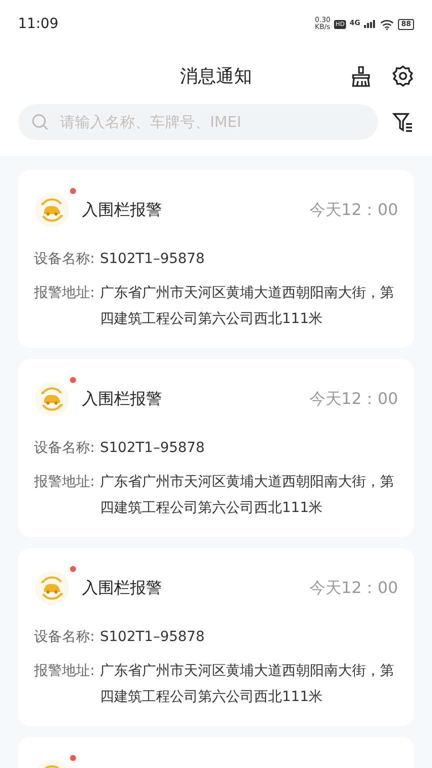 Image resolution: width=432 pixels, height=768 pixels. I want to click on page-title: 消息通知, so click(216, 76).